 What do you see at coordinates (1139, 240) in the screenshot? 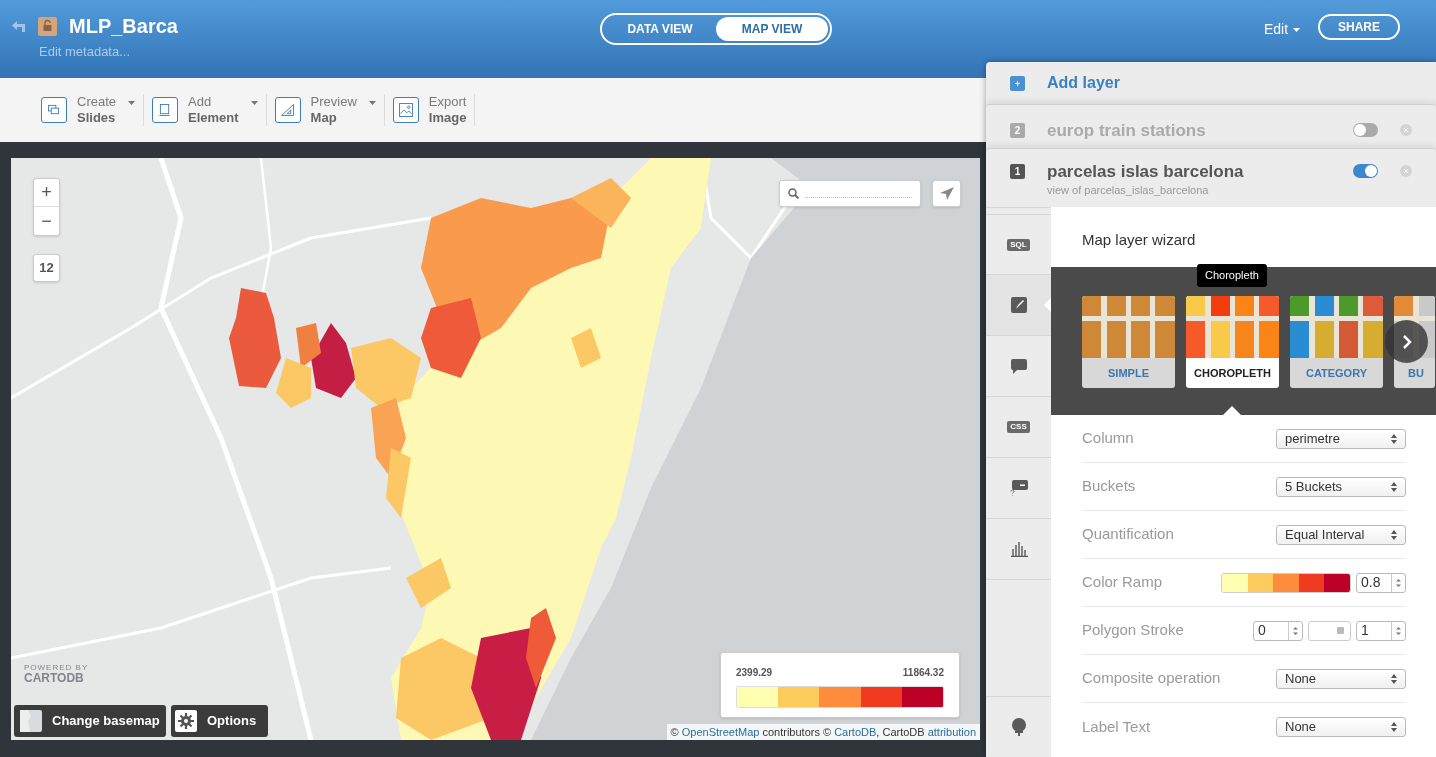
I see `wizard-title: Map layer wizard` at bounding box center [1139, 240].